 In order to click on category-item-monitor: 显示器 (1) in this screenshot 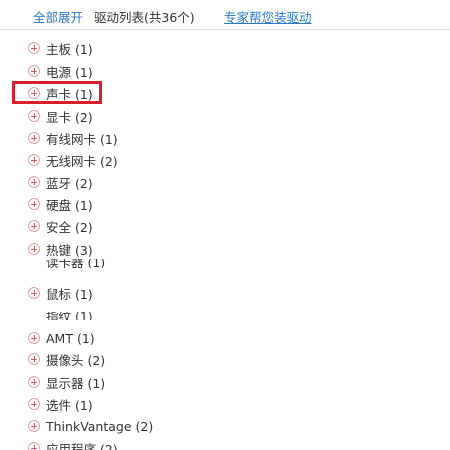, I will do `click(66, 382)`.